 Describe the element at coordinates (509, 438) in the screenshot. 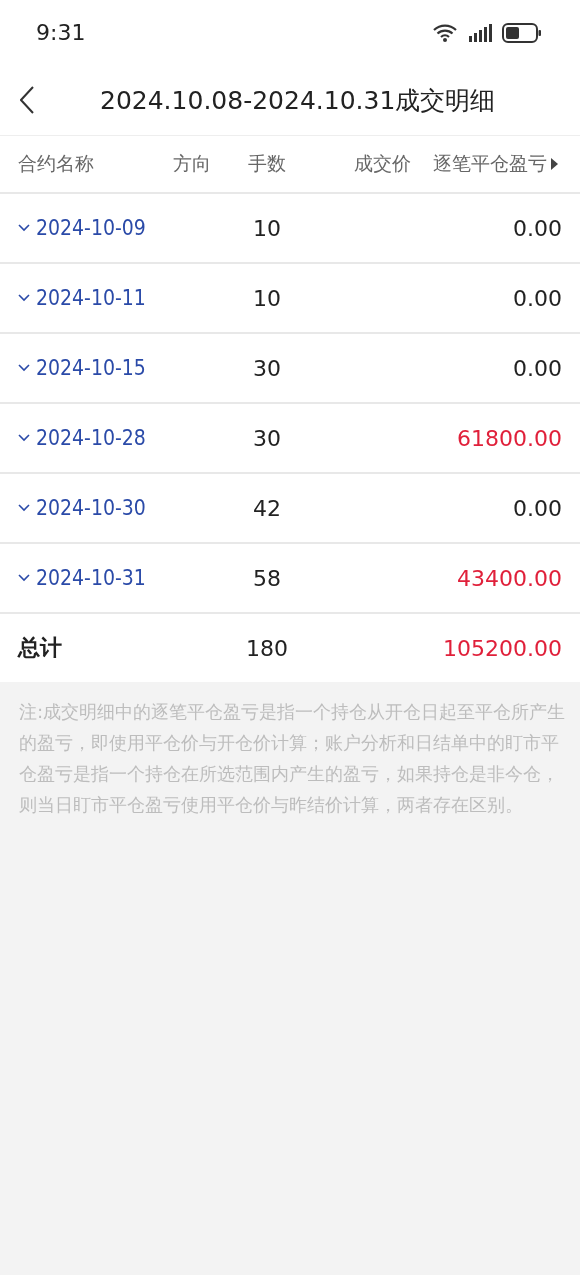

I see `pnl-cell-text: 61800.00` at that location.